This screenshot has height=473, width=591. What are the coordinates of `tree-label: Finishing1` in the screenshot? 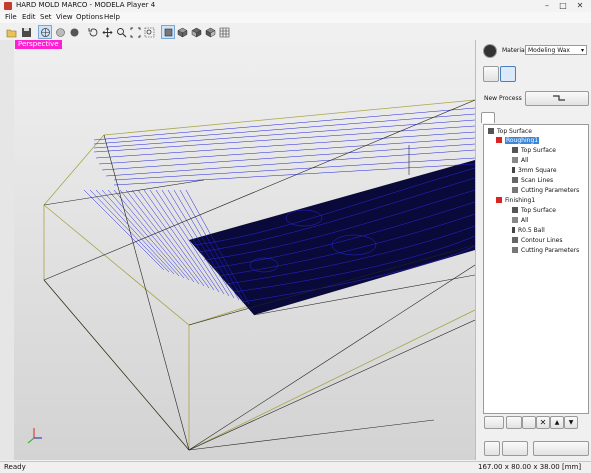 It's located at (520, 200).